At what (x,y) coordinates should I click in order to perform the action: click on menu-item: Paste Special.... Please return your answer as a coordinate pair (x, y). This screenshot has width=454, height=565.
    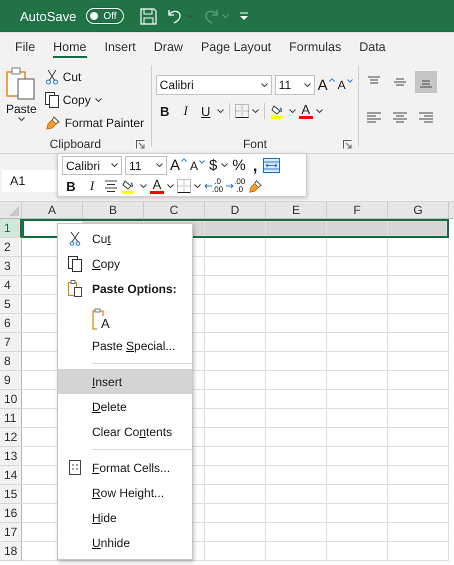
    Looking at the image, I should click on (125, 345).